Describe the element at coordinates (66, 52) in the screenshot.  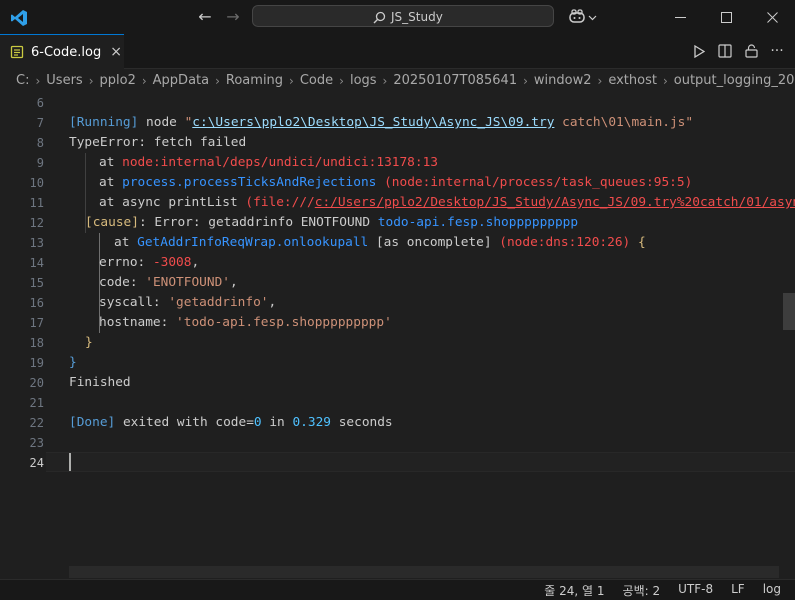
I see `tab-label: 6-Code.log` at that location.